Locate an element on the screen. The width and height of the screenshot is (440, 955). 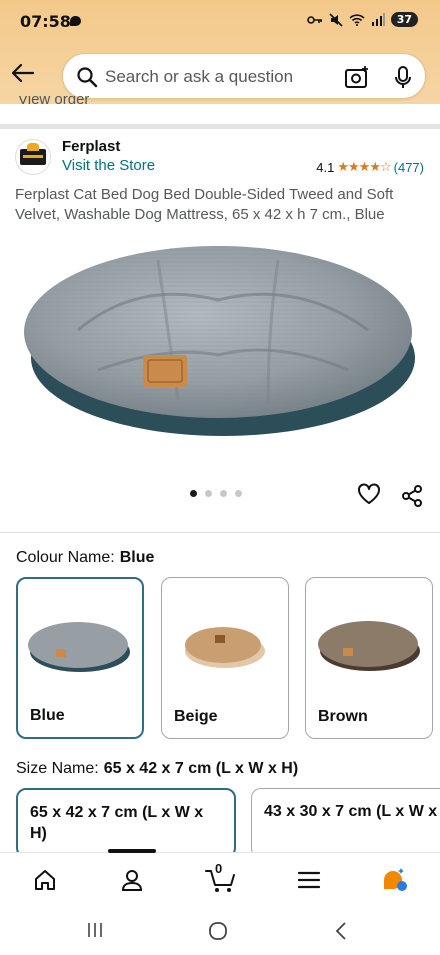
size-option-43x30: 43 x 30 x 7 cm (L x W x H) is located at coordinates (345, 823).